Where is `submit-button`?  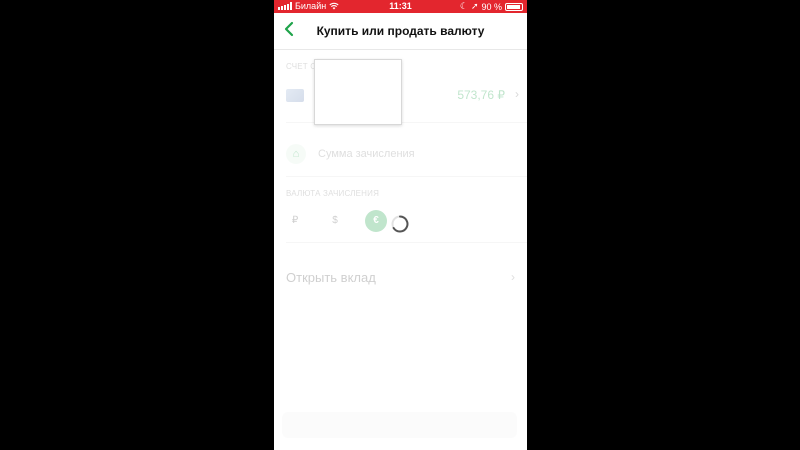
submit-button is located at coordinates (399, 425).